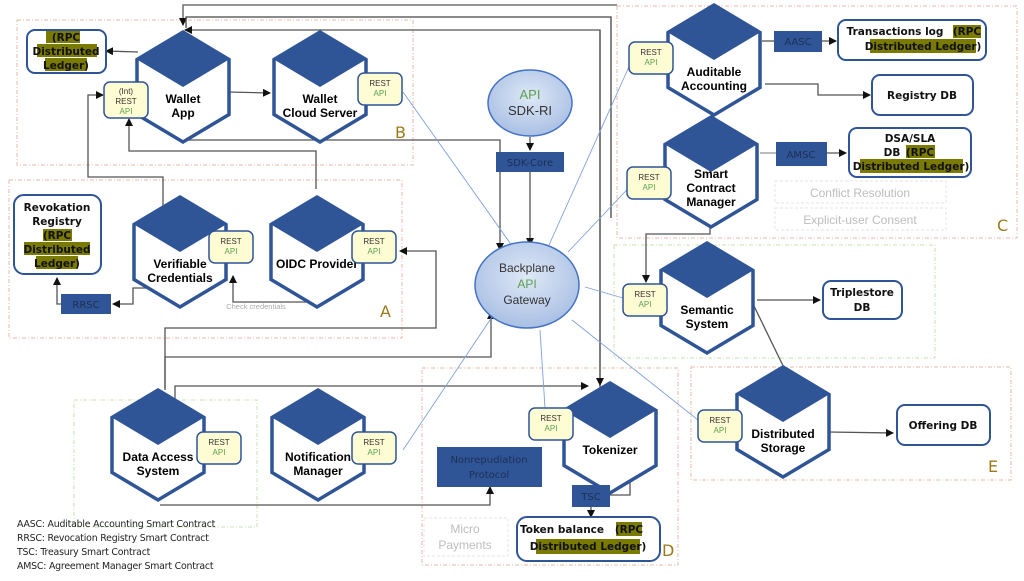 The height and width of the screenshot is (581, 1024). Describe the element at coordinates (320, 87) in the screenshot. I see `service-wallet-cloud: WalletCloud Server` at that location.